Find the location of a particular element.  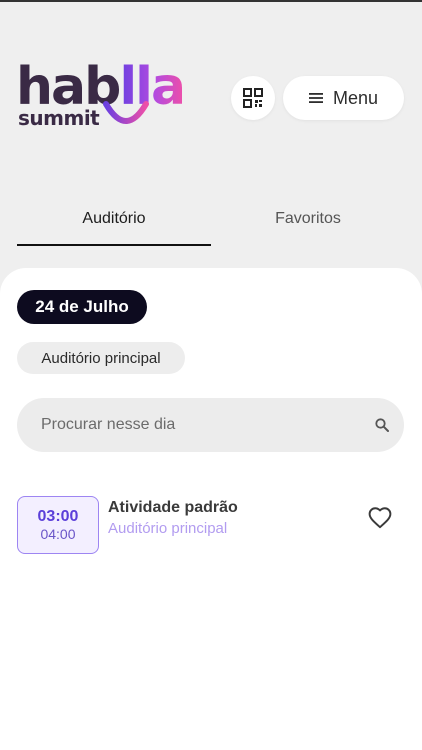

tab-favoritos: Favoritos is located at coordinates (308, 224).